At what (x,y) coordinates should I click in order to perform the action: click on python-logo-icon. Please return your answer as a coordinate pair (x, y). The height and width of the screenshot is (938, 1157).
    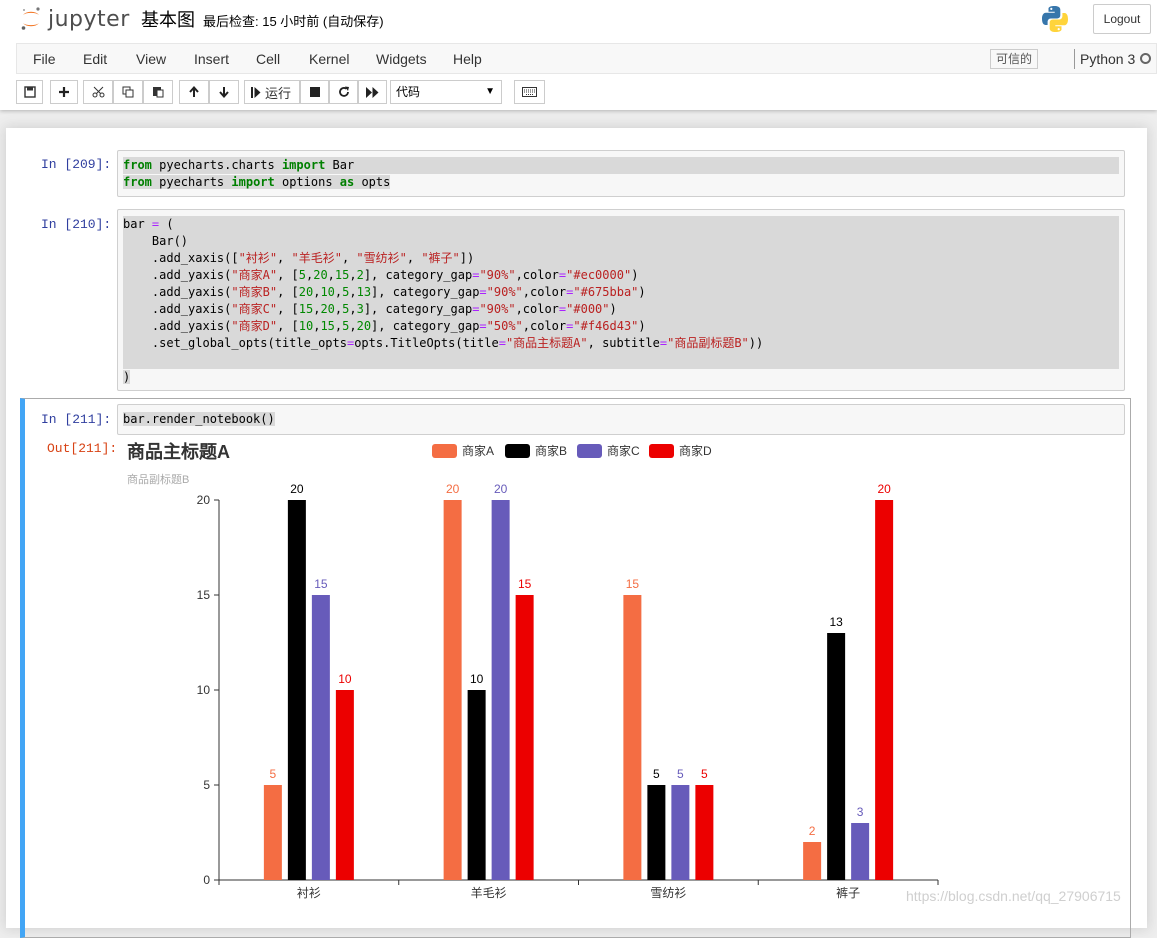
    Looking at the image, I should click on (1055, 19).